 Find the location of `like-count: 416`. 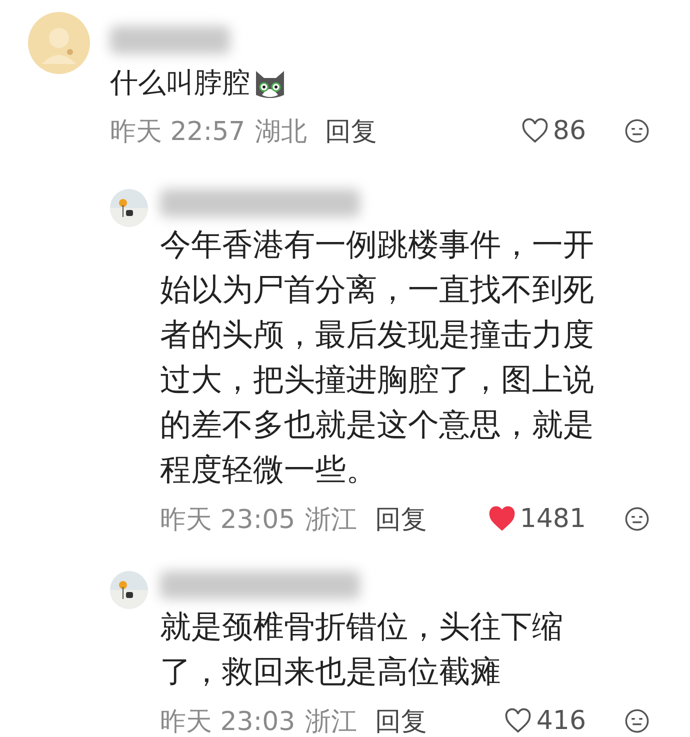

like-count: 416 is located at coordinates (561, 721).